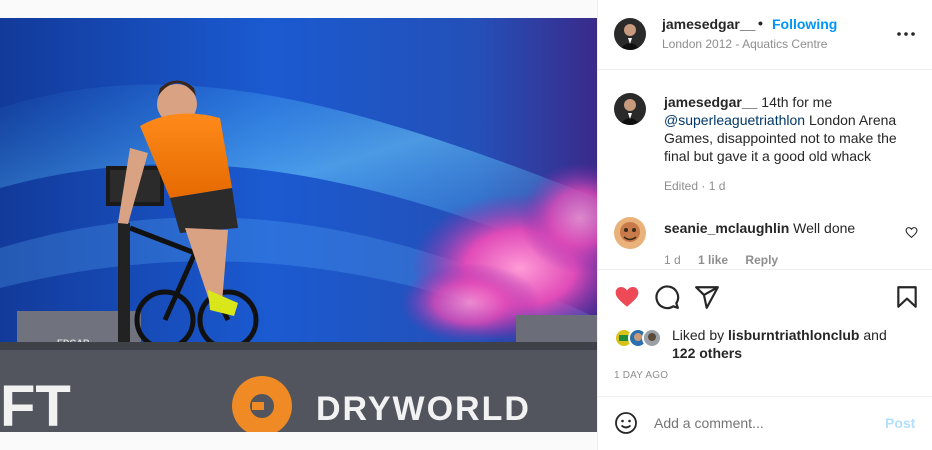 The image size is (932, 450). I want to click on add-comment-bar: Post, so click(765, 423).